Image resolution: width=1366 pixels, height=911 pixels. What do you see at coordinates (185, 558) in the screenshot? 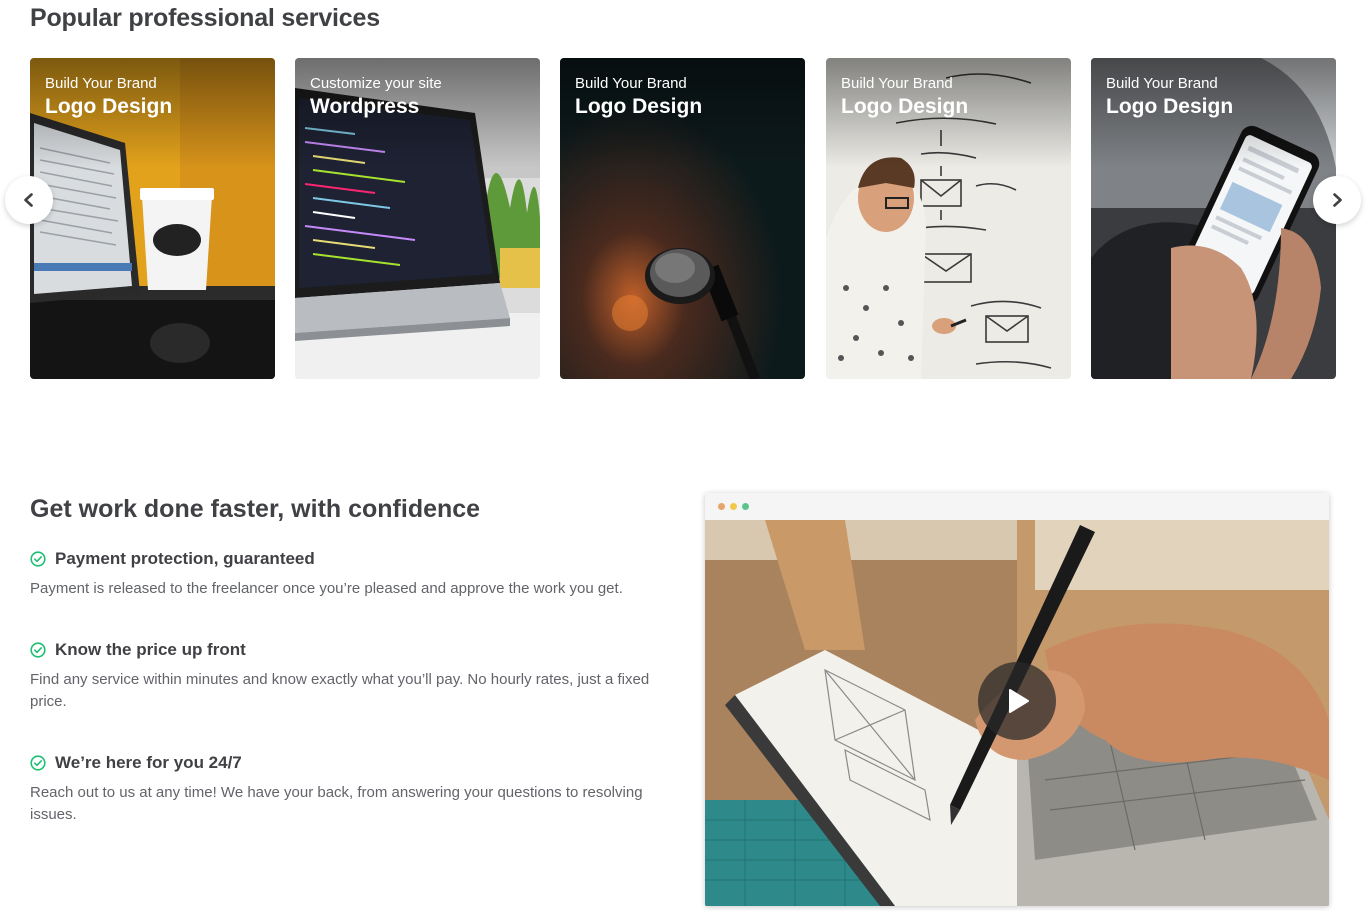
I see `feature-title: Payment protection, guaranteed` at bounding box center [185, 558].